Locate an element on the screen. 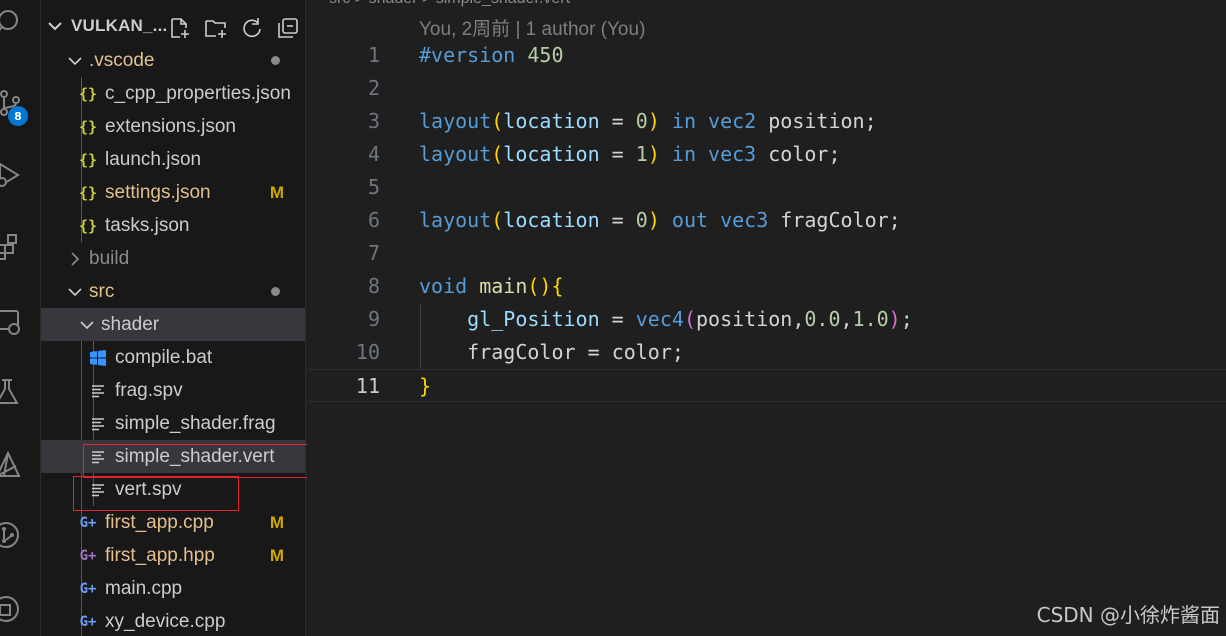 The height and width of the screenshot is (636, 1226). code-text: layout(location = 0) in vec2 position; is located at coordinates (648, 121).